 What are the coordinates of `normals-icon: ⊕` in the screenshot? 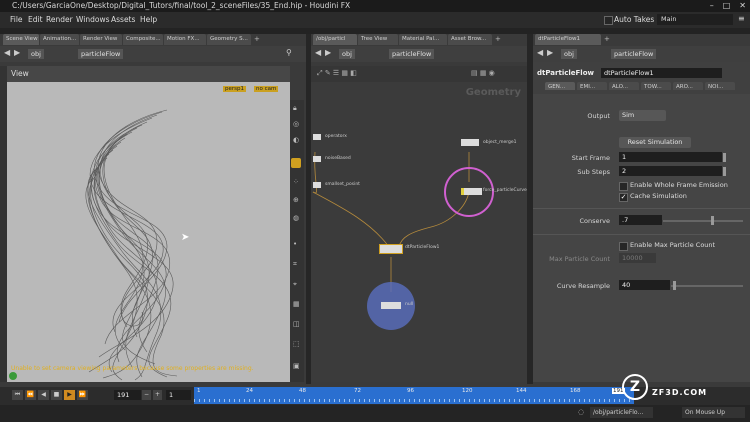 It's located at (296, 200).